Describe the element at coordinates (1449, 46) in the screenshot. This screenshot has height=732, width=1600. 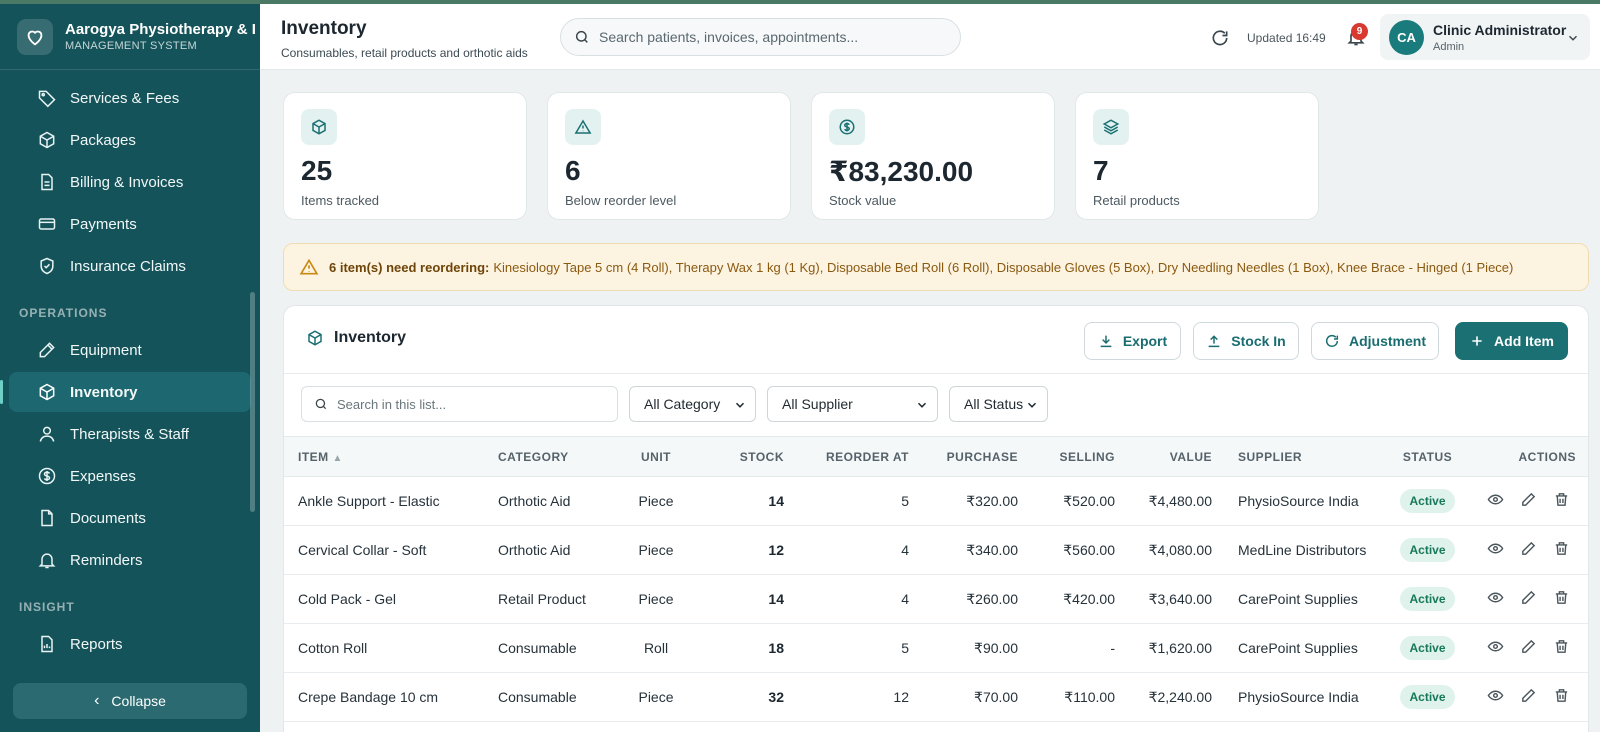
I see `user-role: Admin` at that location.